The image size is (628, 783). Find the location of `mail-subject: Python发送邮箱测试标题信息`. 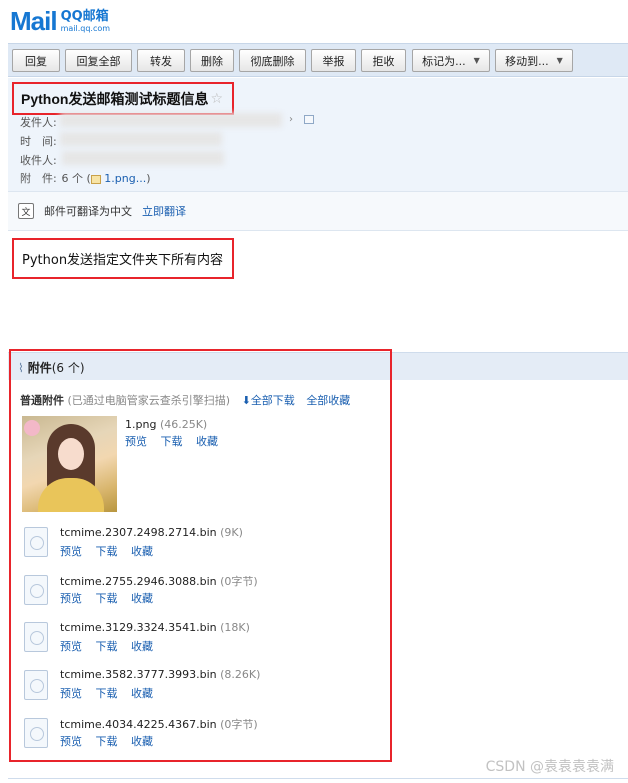

mail-subject: Python发送邮箱测试标题信息 is located at coordinates (115, 98).